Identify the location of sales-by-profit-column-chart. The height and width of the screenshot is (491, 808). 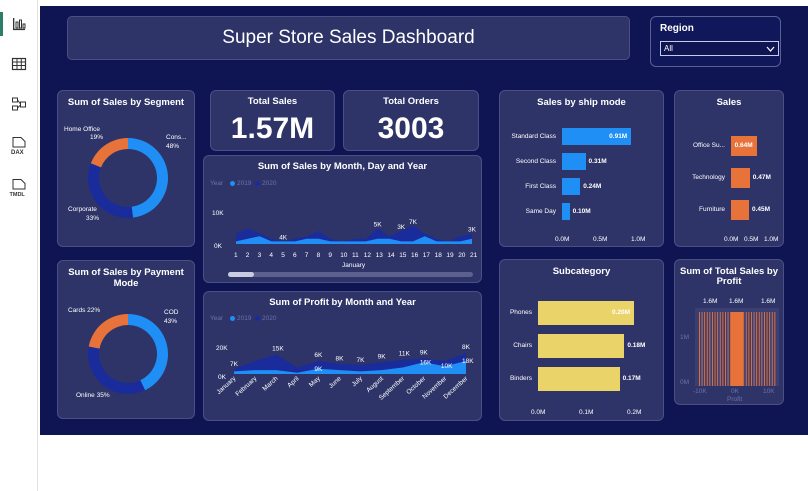
(737, 347).